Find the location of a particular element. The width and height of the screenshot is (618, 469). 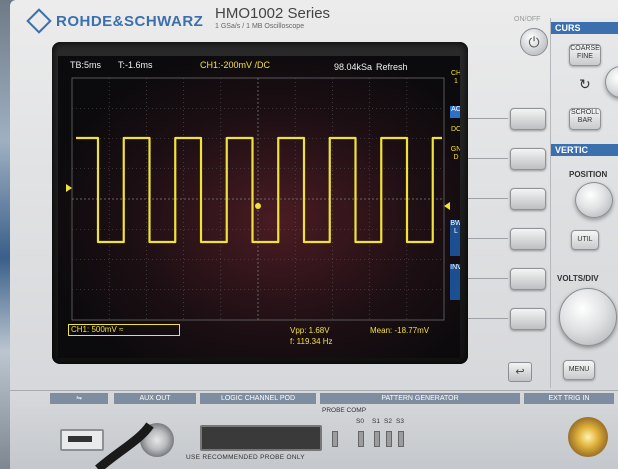

side-item-inv: INV is located at coordinates (455, 282).